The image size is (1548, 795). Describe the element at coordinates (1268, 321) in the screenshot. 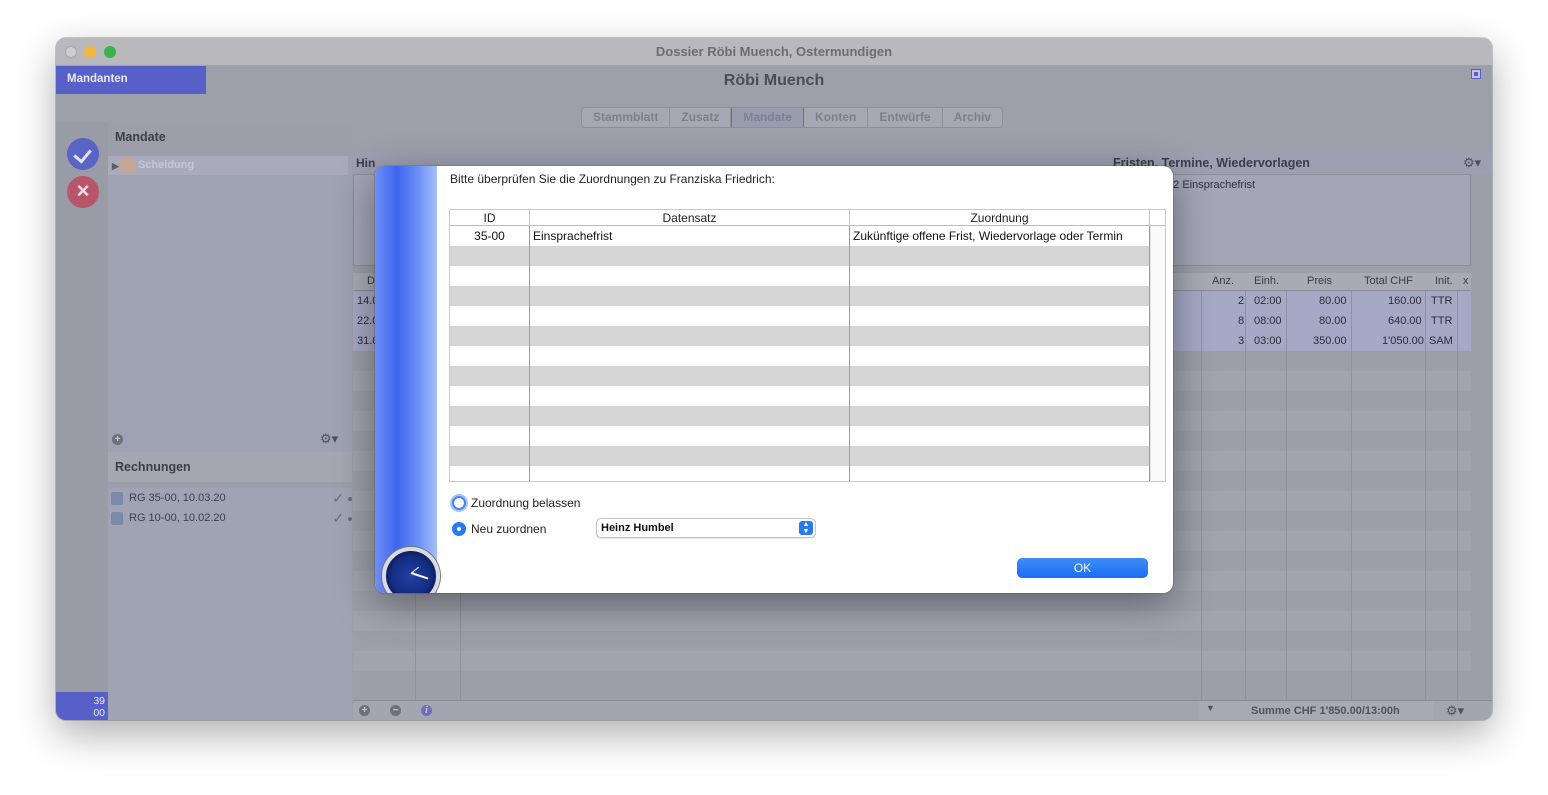

I see `cell-einh: 08:00` at that location.